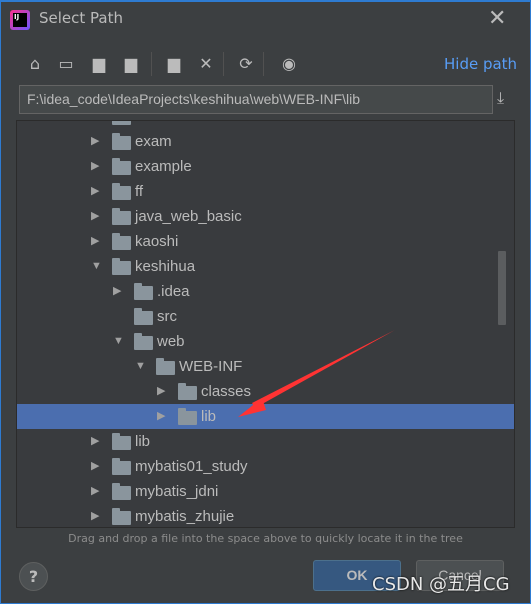  What do you see at coordinates (188, 216) in the screenshot?
I see `tree-row-label: java_web_basic` at bounding box center [188, 216].